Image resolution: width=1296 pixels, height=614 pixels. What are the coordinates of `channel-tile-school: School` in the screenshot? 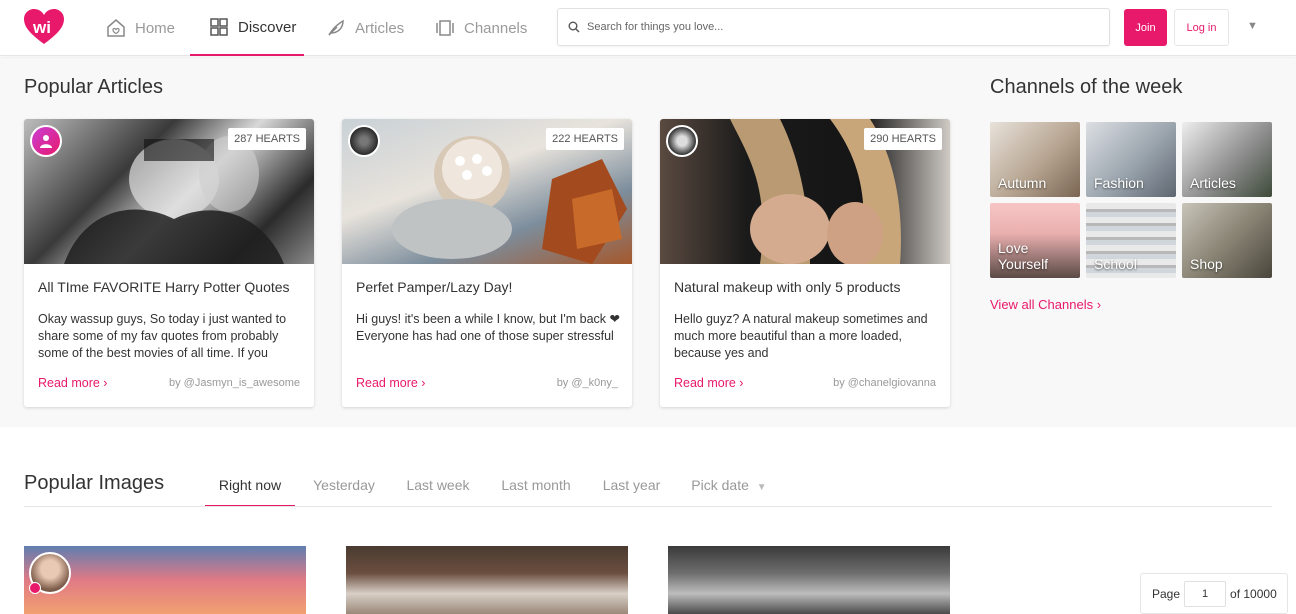 It's located at (1131, 240).